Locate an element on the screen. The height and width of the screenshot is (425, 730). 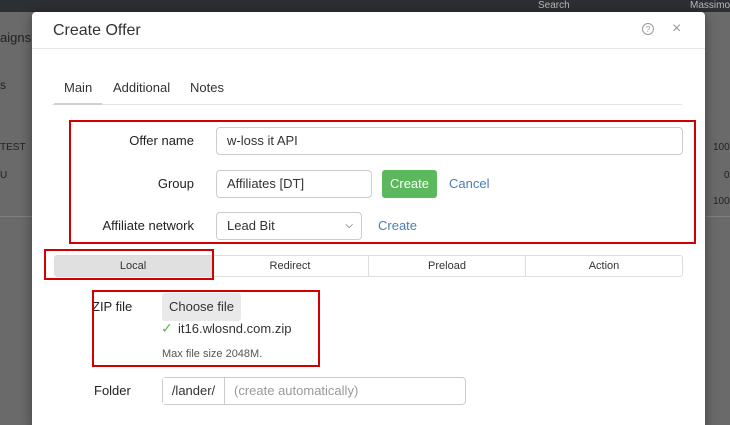
highlight-box-zip is located at coordinates (206, 328).